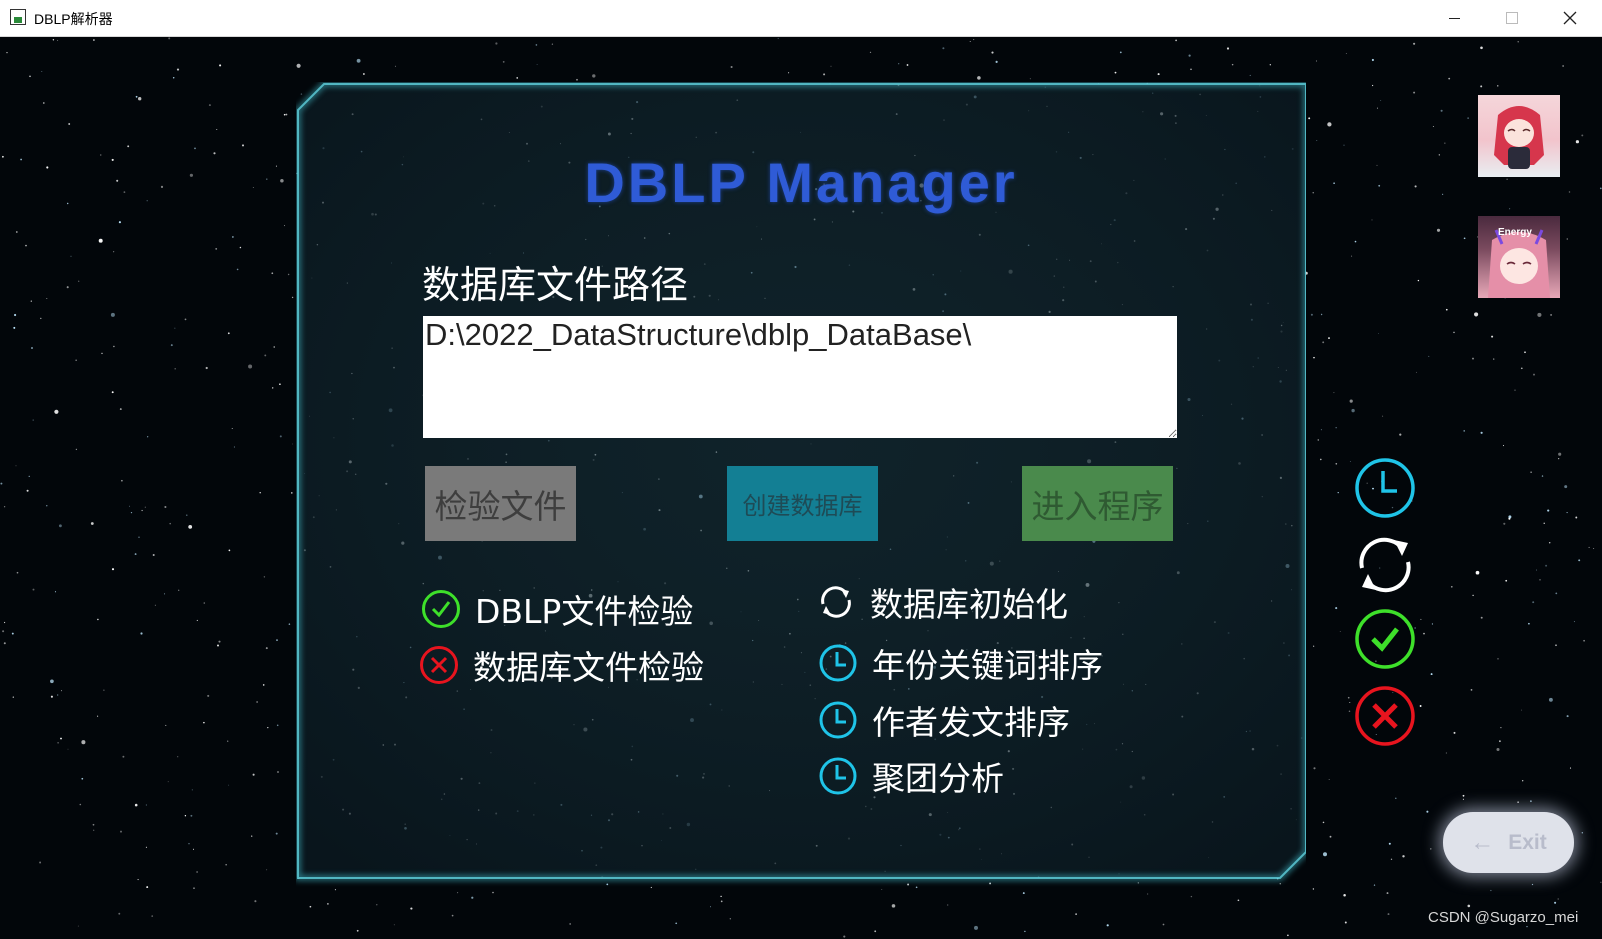 The width and height of the screenshot is (1602, 939). Describe the element at coordinates (802, 503) in the screenshot. I see `create-database-button: 创建数据库` at that location.